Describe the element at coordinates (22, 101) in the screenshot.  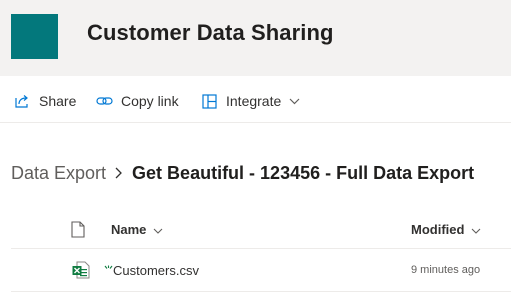
I see `share-icon` at that location.